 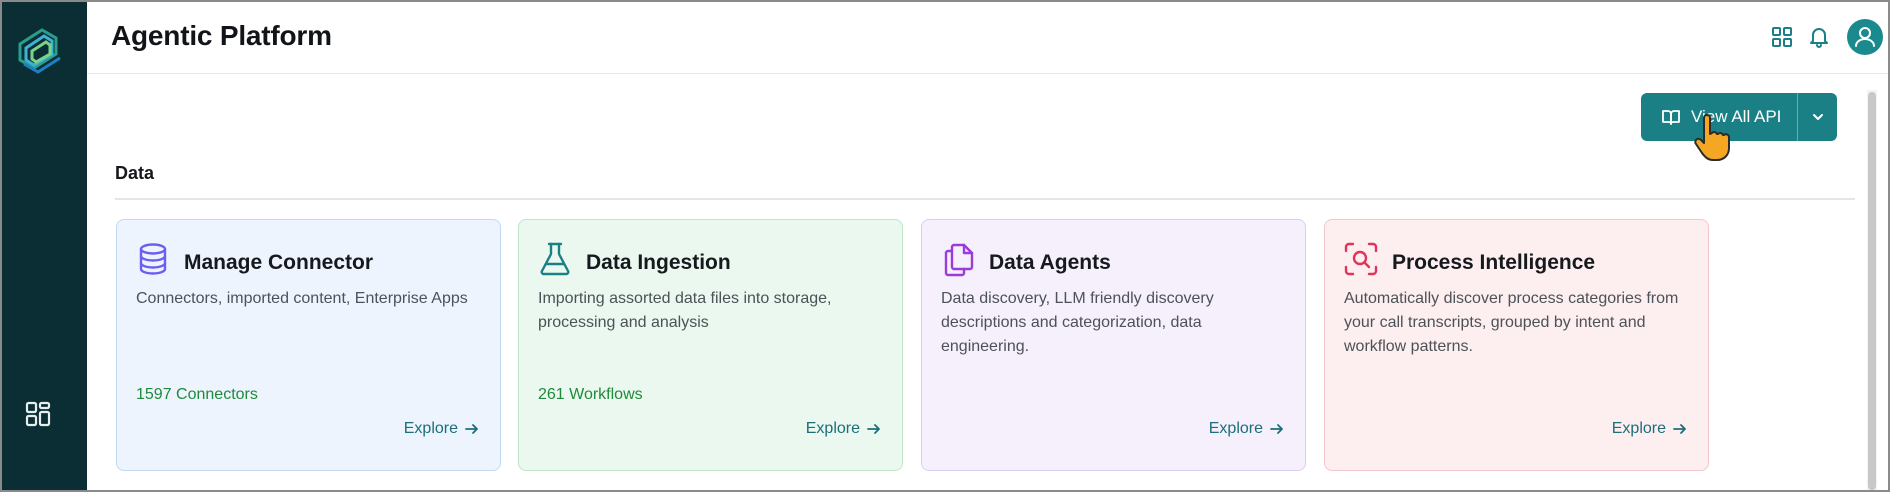 I want to click on bell-icon, so click(x=1819, y=37).